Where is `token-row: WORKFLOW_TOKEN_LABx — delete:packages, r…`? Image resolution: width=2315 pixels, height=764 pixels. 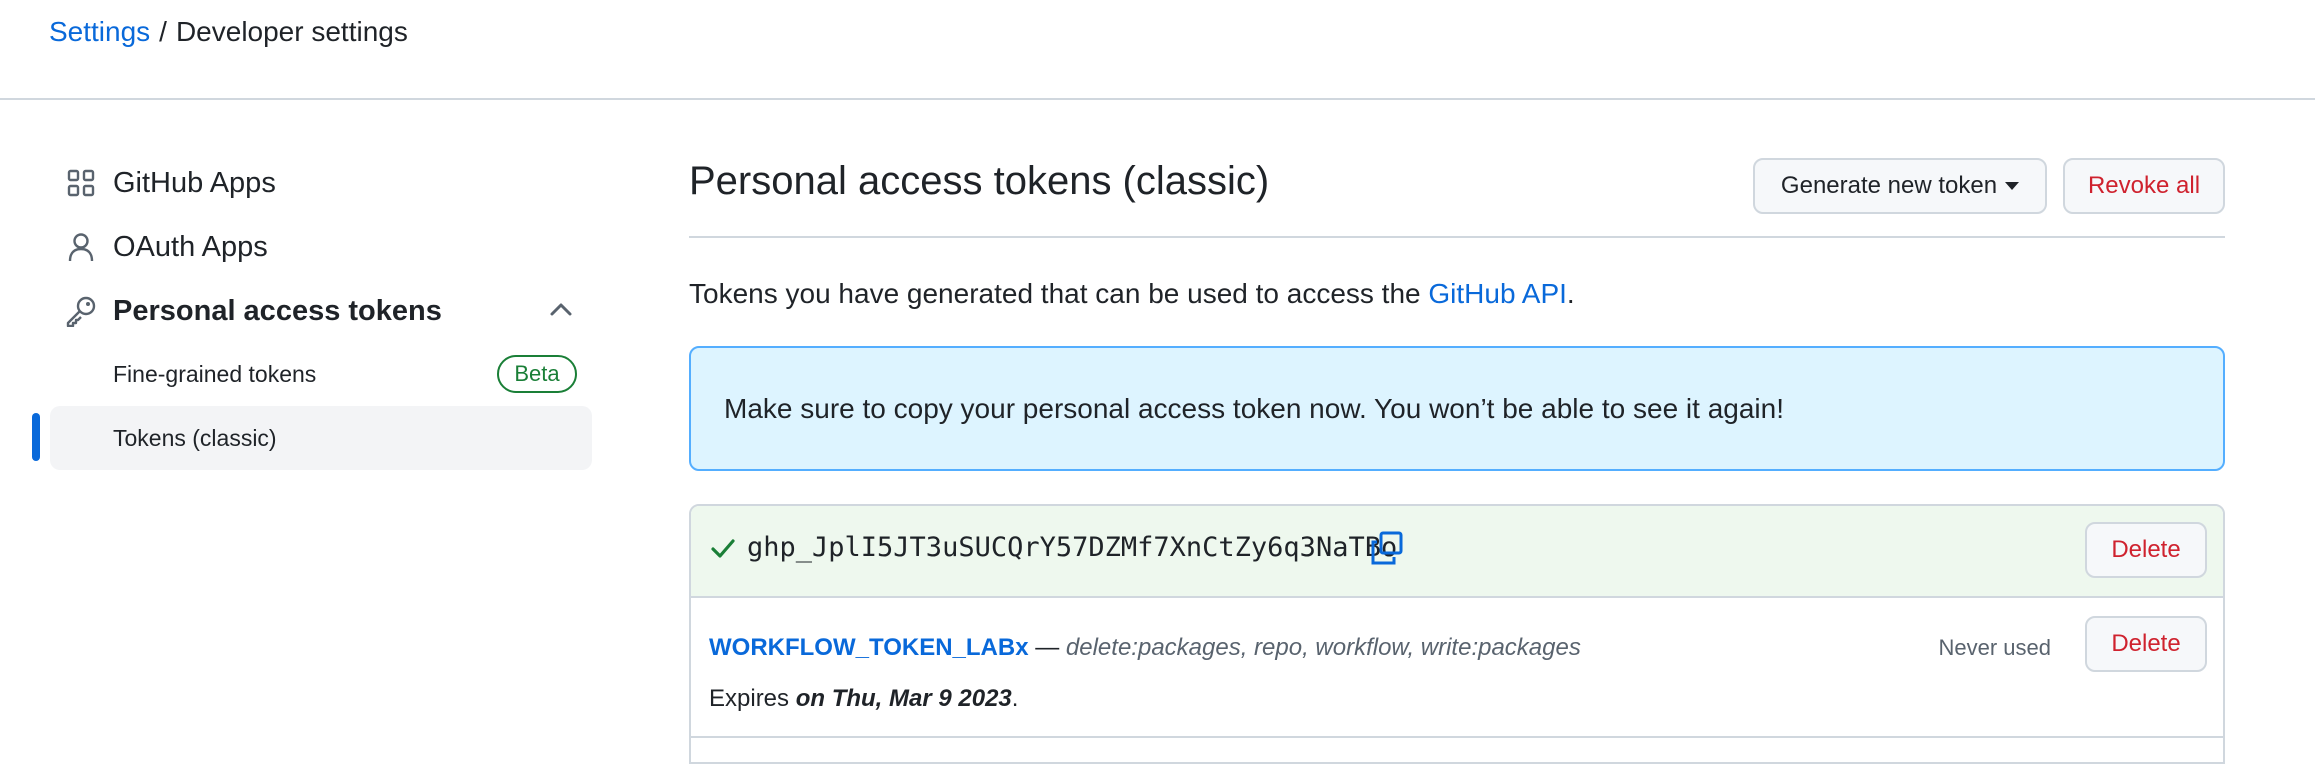 token-row: WORKFLOW_TOKEN_LABx — delete:packages, r… is located at coordinates (1457, 668).